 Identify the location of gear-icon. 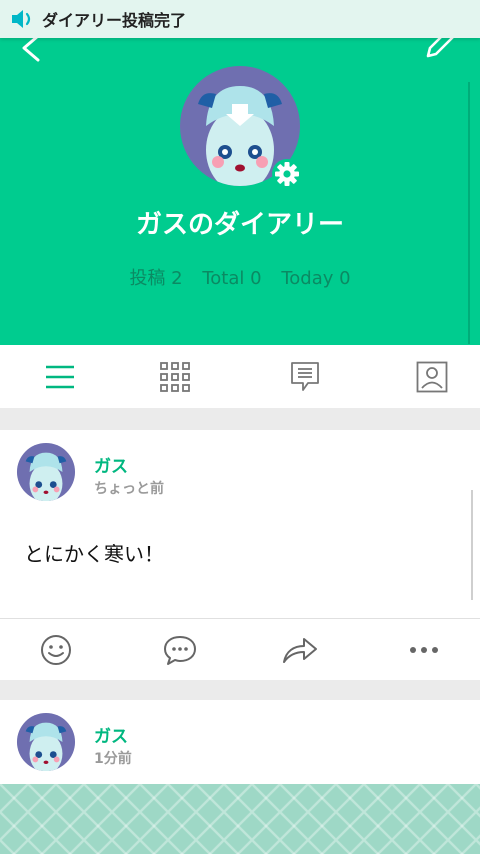
(287, 174).